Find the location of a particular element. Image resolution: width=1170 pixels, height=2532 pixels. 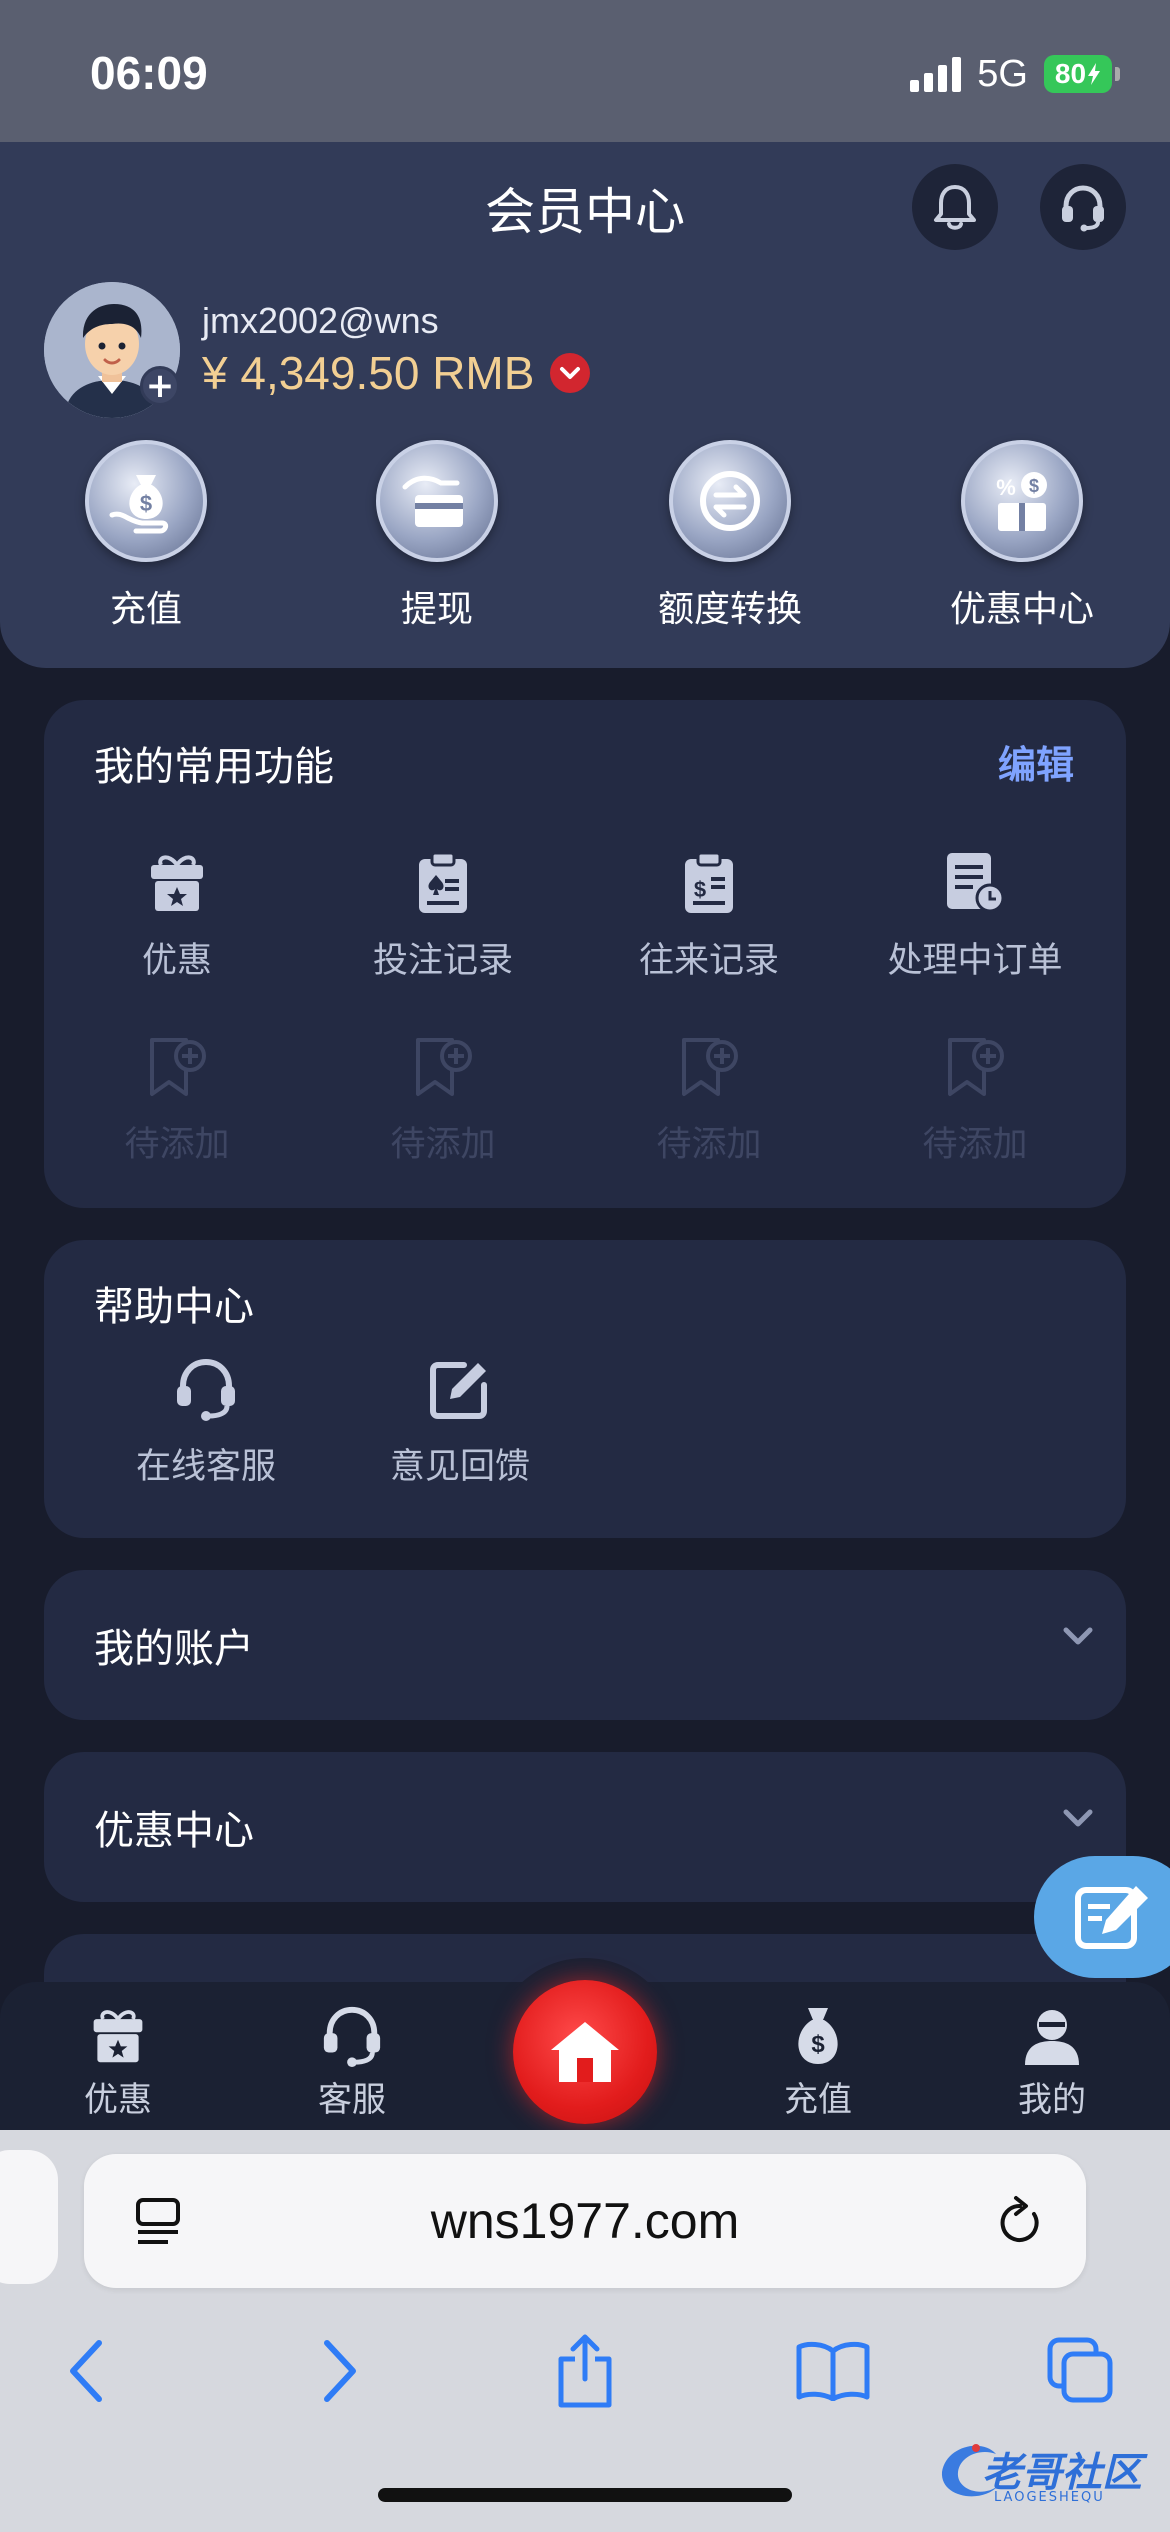

forward-button is located at coordinates (339, 2371).